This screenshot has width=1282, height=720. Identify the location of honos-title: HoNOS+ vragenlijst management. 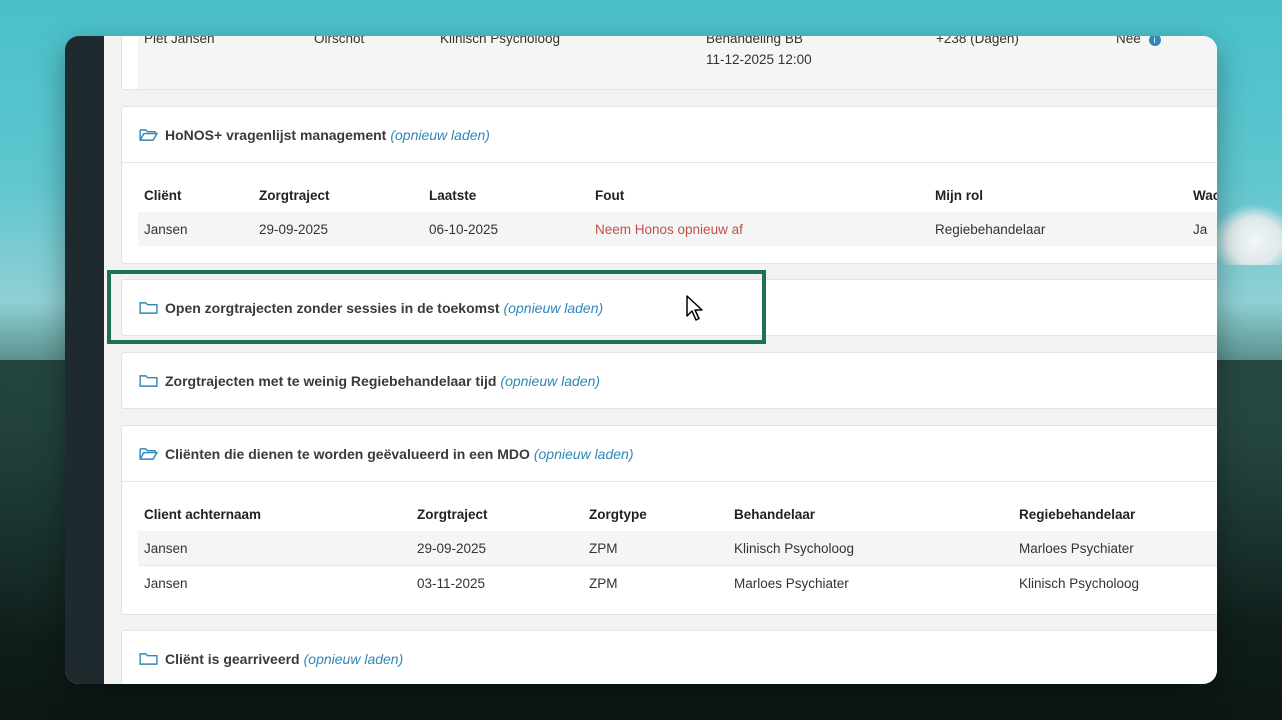
(276, 134).